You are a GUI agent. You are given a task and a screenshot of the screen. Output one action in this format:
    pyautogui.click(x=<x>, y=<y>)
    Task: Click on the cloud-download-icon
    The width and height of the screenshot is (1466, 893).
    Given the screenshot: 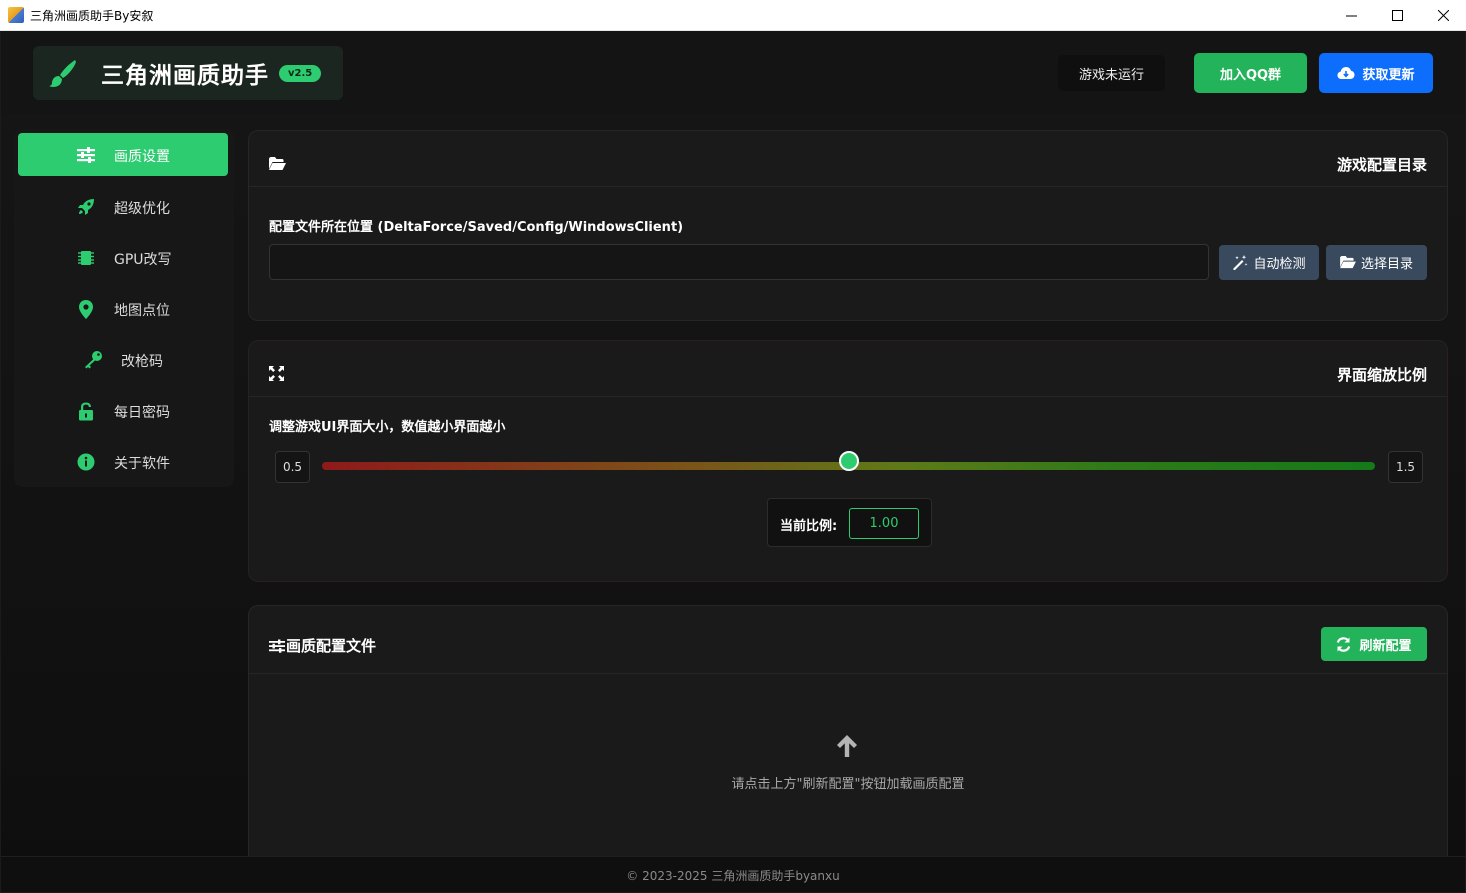 What is the action you would take?
    pyautogui.click(x=1346, y=73)
    